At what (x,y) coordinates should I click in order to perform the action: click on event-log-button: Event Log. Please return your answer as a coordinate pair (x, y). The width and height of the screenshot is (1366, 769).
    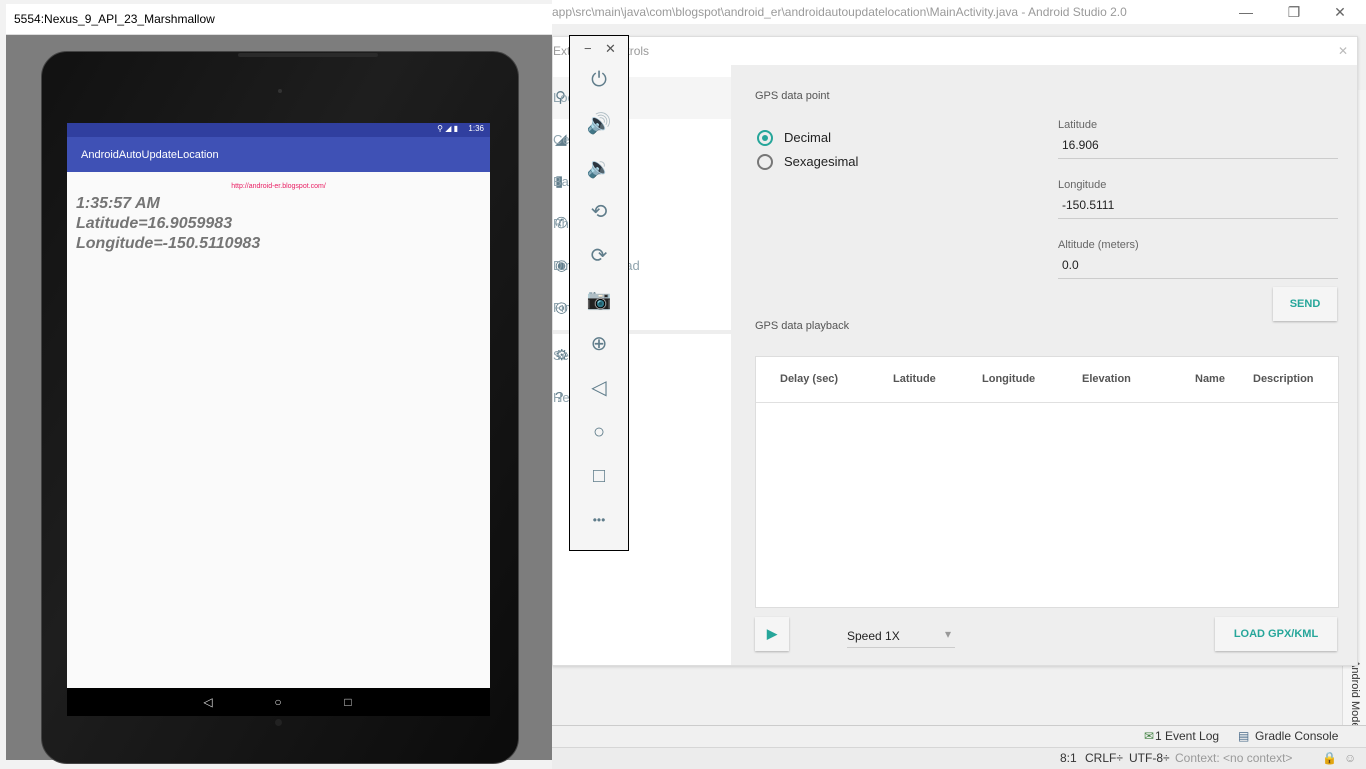
    Looking at the image, I should click on (1192, 736).